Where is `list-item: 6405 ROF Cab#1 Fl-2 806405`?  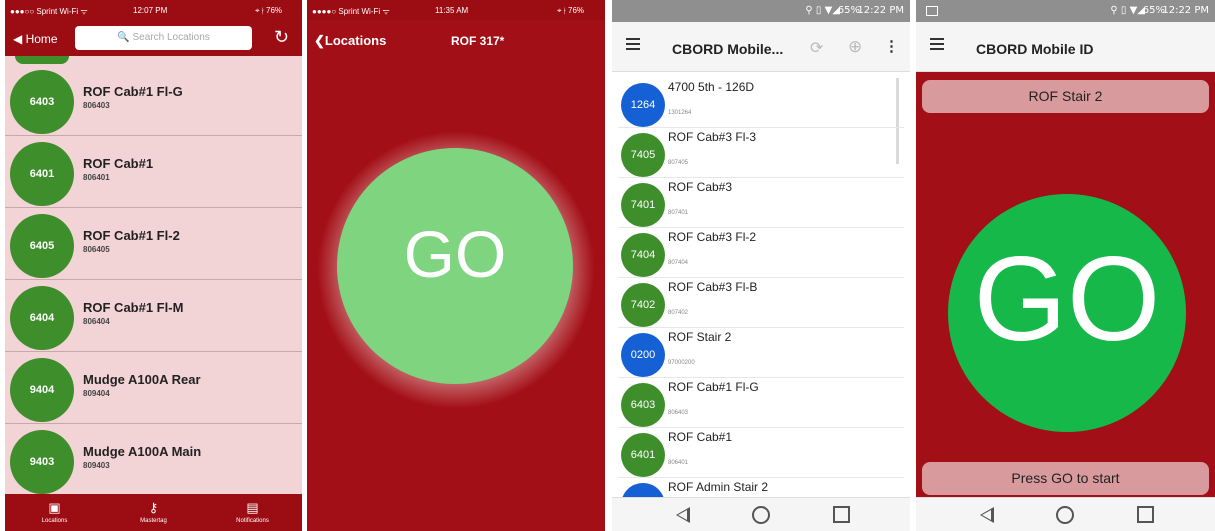 list-item: 6405 ROF Cab#1 Fl-2 806405 is located at coordinates (153, 244).